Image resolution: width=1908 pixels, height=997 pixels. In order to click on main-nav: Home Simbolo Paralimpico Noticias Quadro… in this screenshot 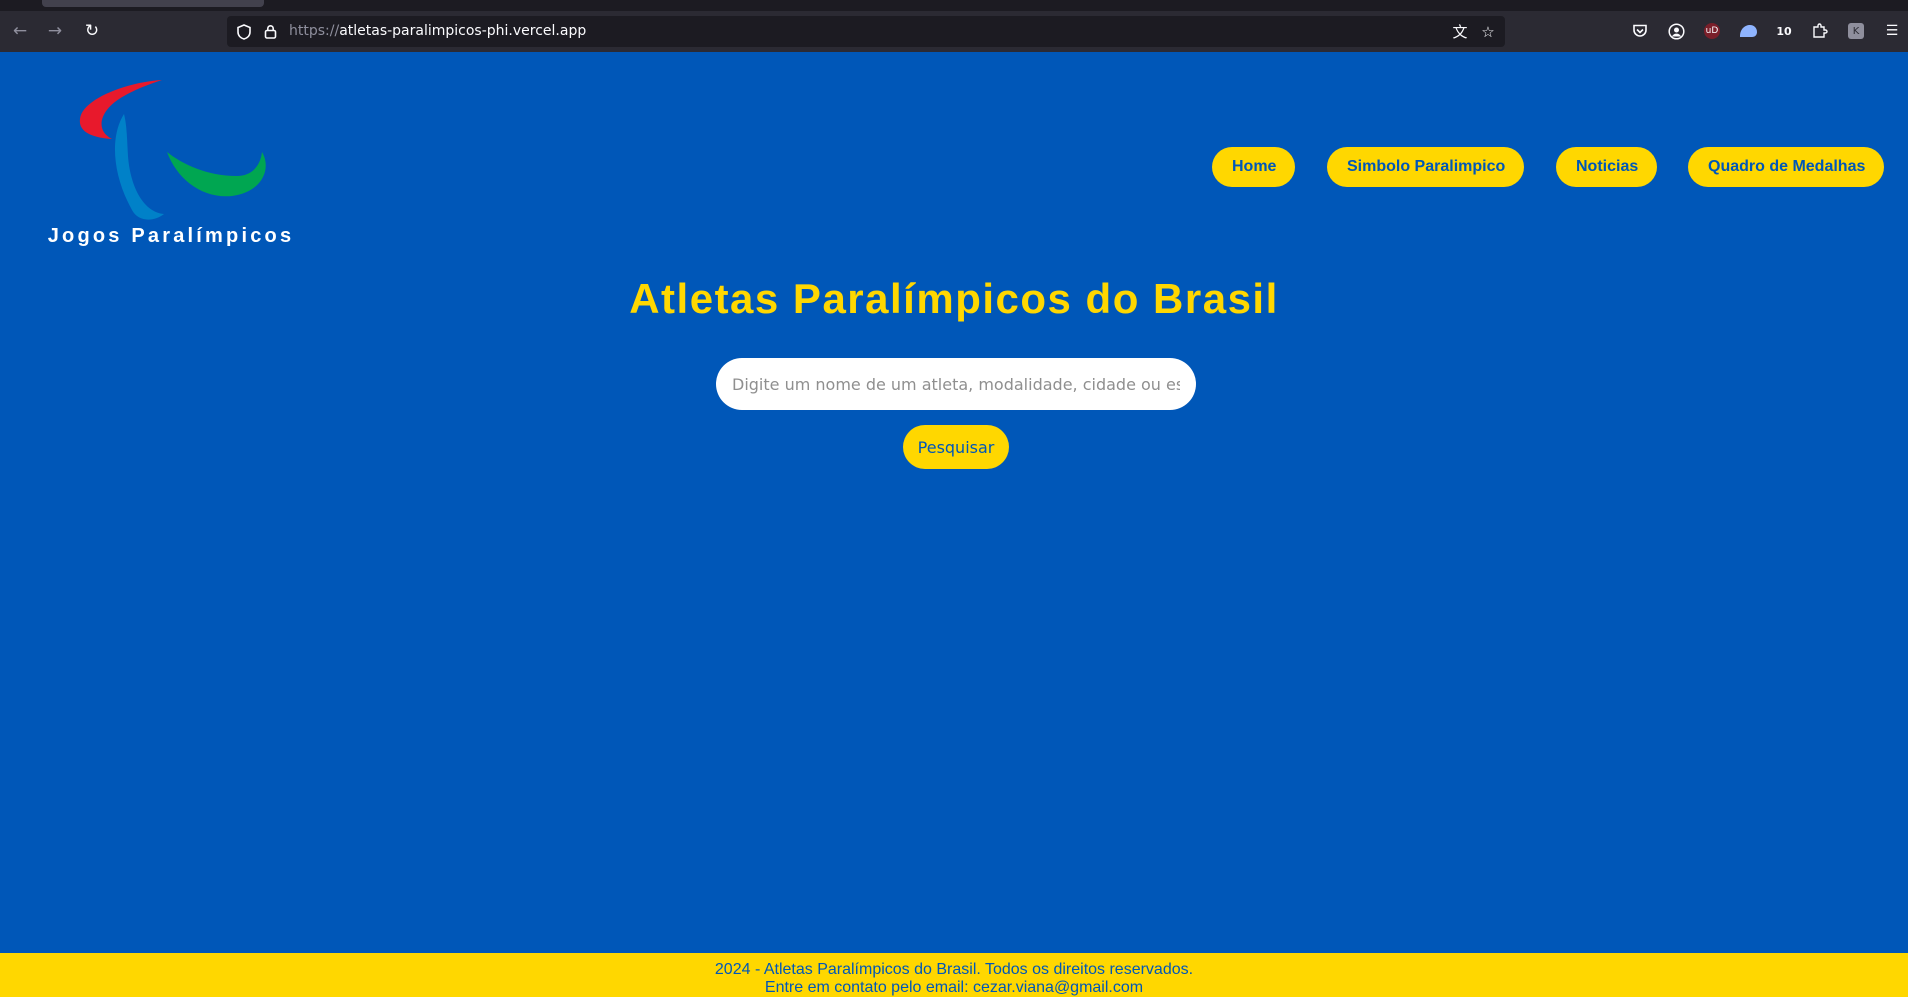, I will do `click(954, 167)`.